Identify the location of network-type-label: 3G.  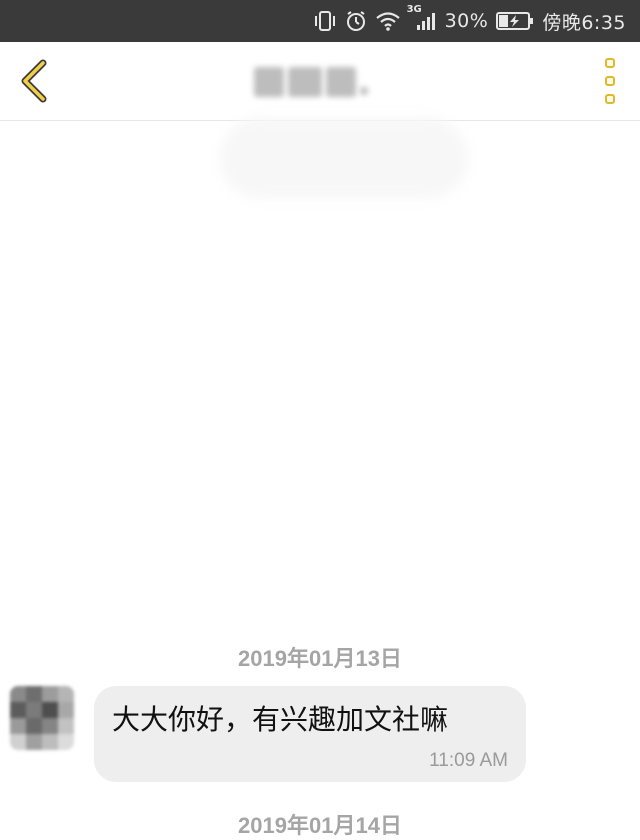
(414, 9).